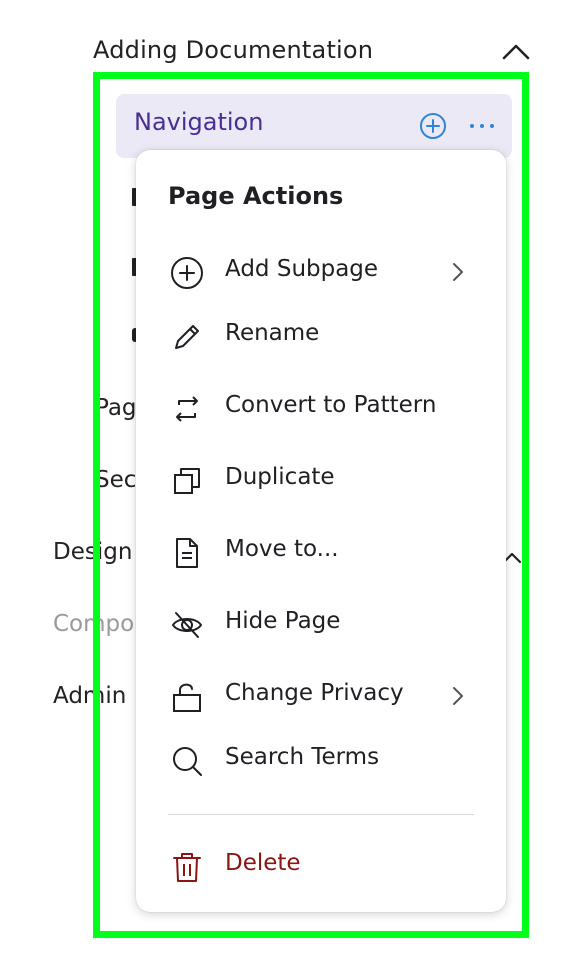 Image resolution: width=562 pixels, height=956 pixels. I want to click on section-title: Adding Documentation, so click(233, 50).